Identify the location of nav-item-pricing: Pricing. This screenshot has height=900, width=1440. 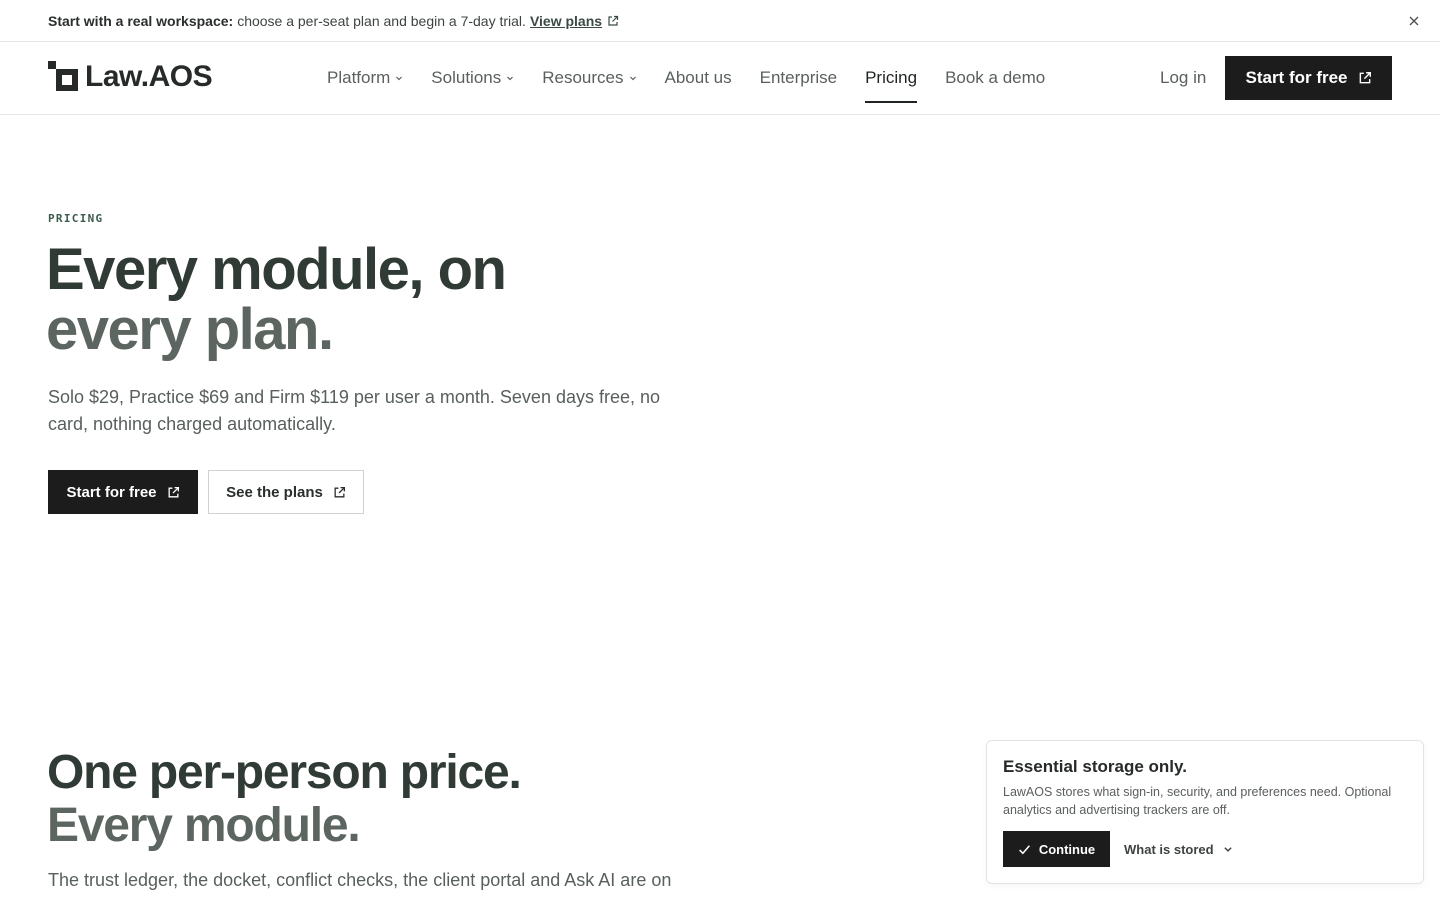
(891, 78).